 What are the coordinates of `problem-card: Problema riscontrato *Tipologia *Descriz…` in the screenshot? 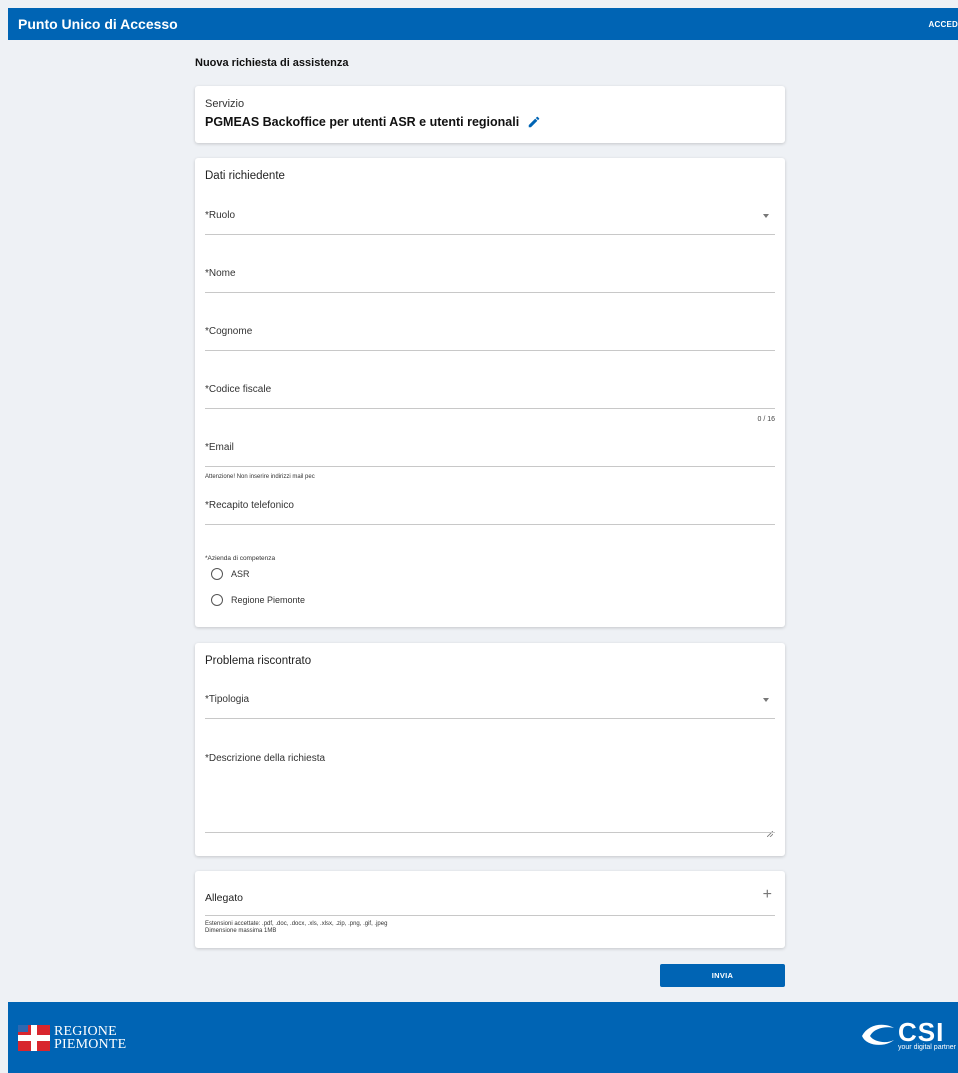 It's located at (490, 749).